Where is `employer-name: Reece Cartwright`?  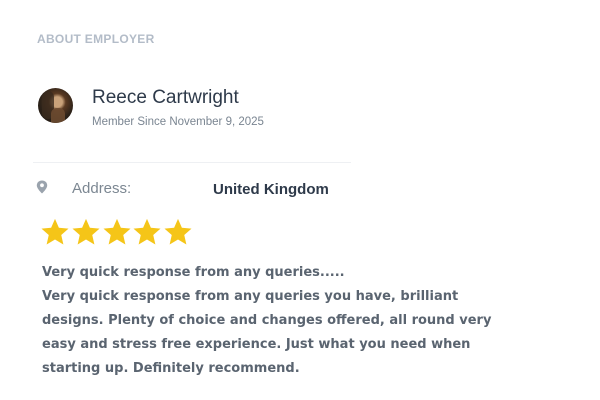 employer-name: Reece Cartwright is located at coordinates (165, 98).